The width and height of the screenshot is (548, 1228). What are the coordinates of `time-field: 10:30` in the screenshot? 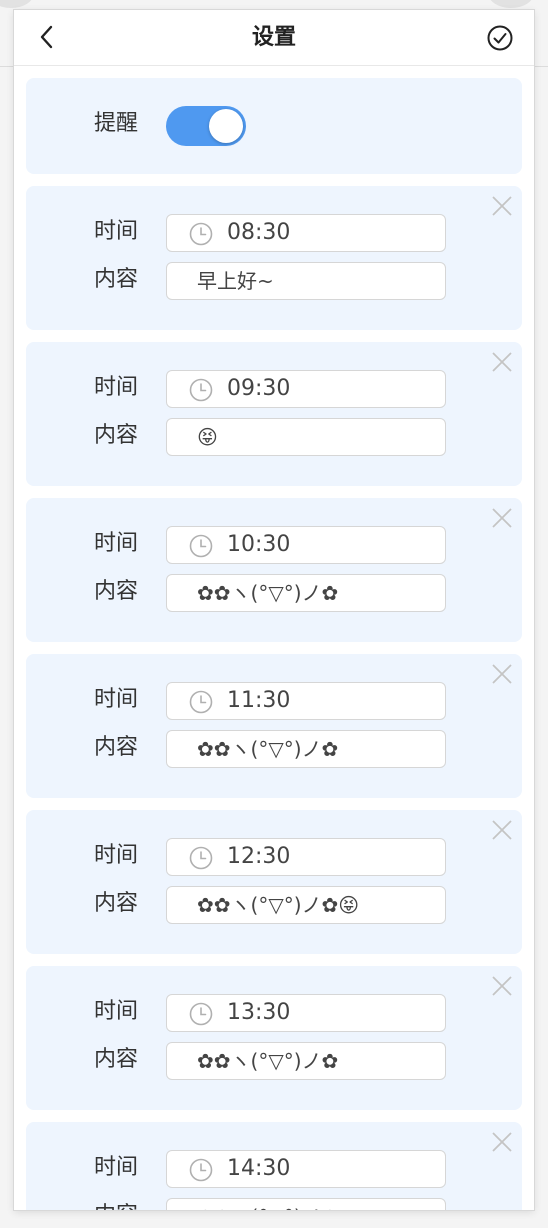 It's located at (306, 545).